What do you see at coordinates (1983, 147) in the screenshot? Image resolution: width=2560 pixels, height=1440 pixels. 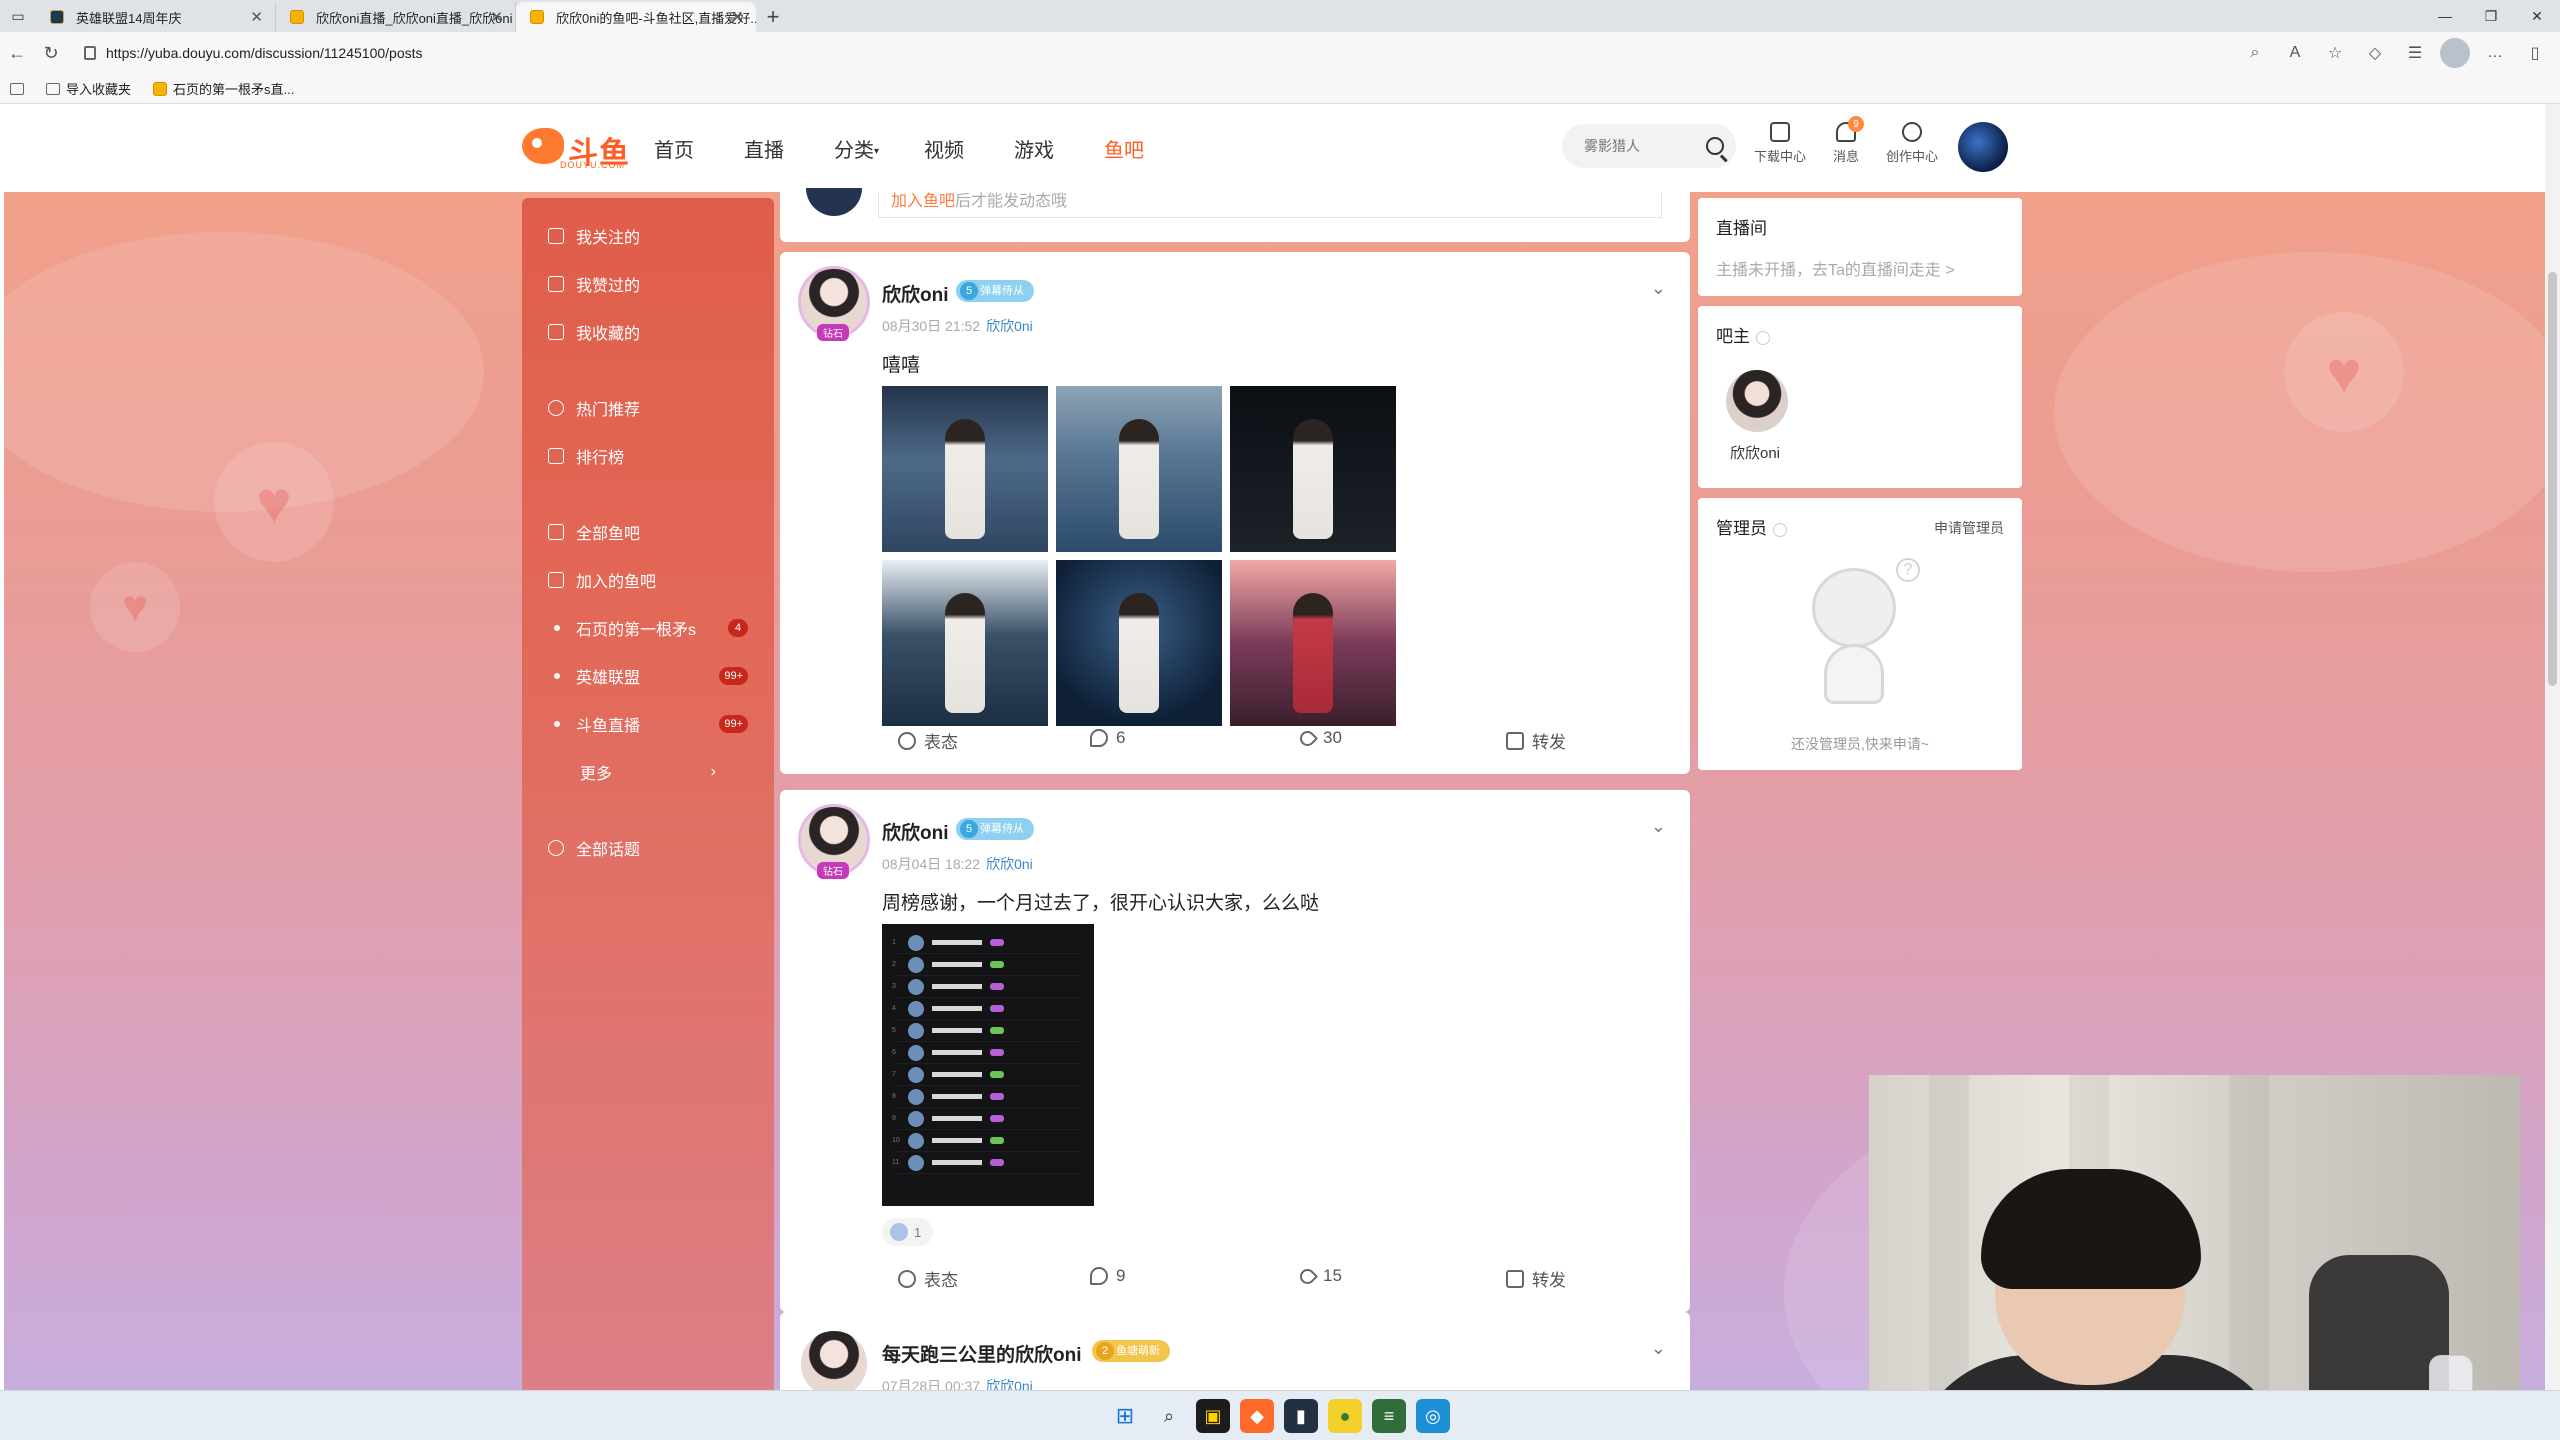 I see `user-avatar` at bounding box center [1983, 147].